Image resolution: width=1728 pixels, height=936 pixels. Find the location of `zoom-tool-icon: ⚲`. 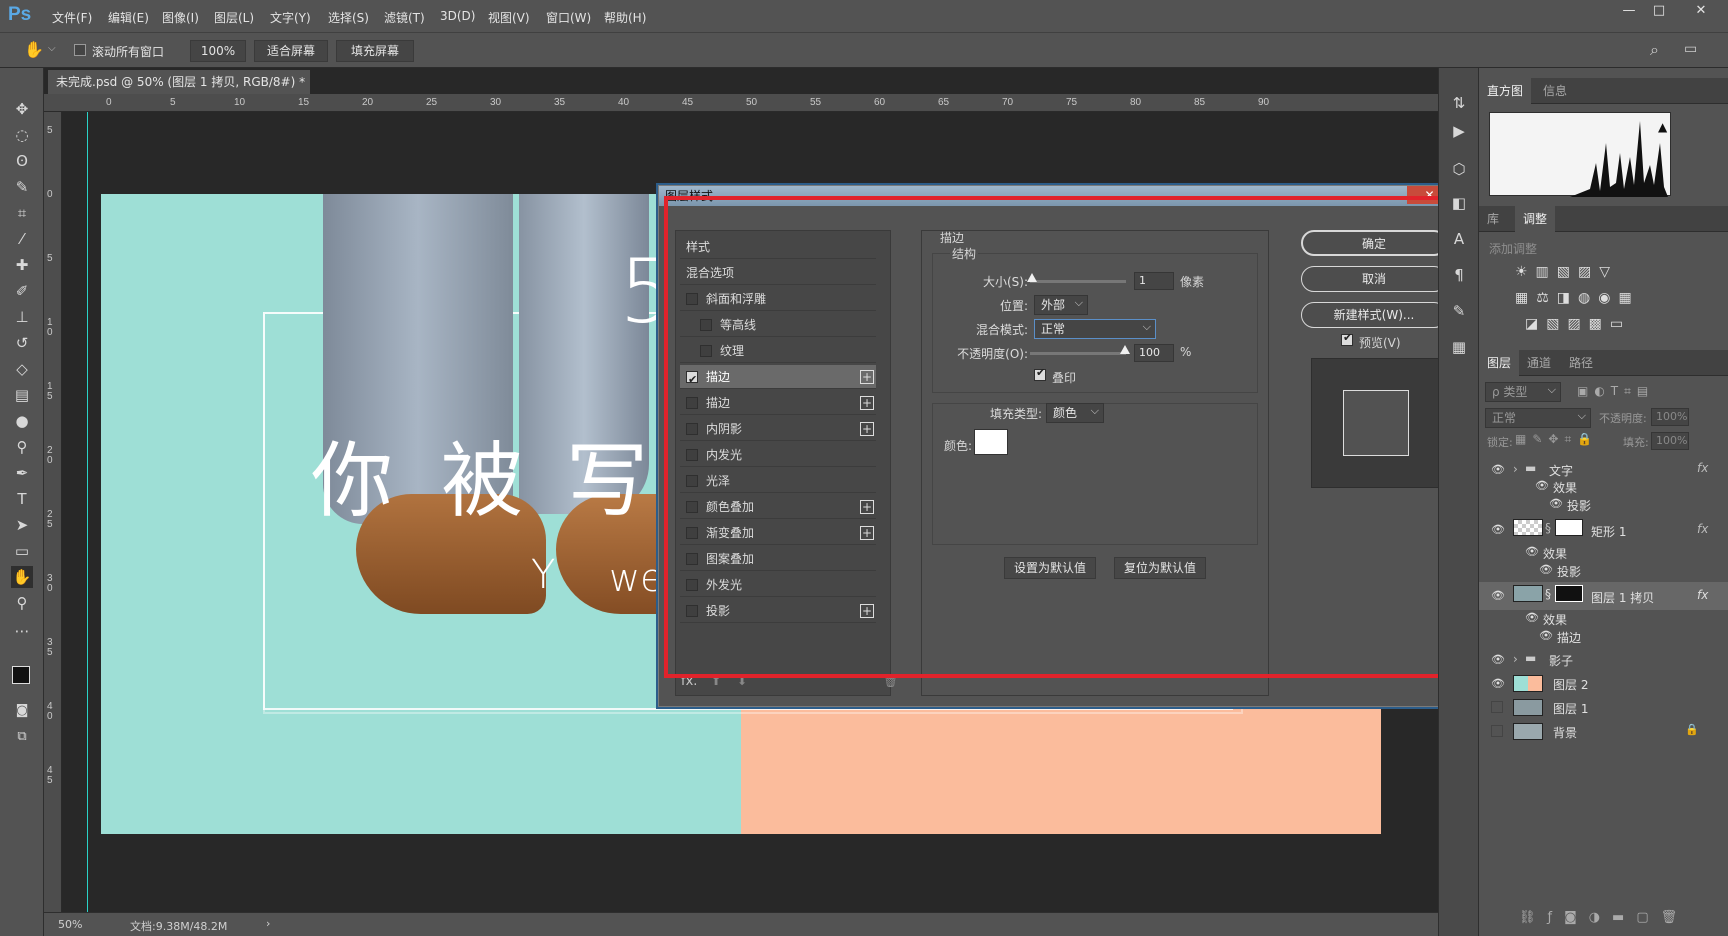

zoom-tool-icon: ⚲ is located at coordinates (22, 603).